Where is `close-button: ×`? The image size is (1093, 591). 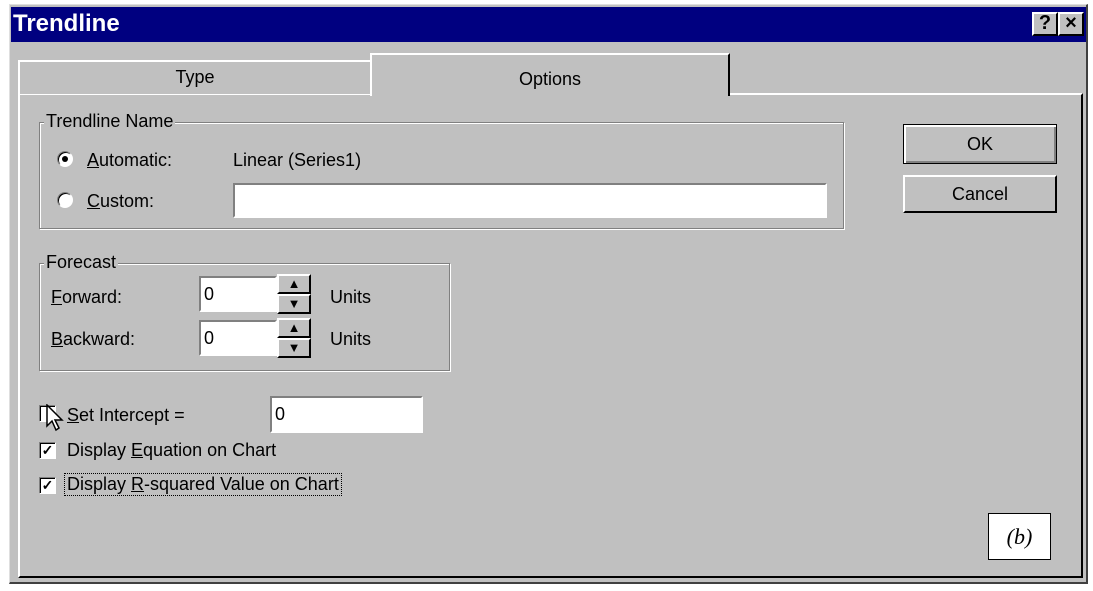
close-button: × is located at coordinates (1071, 24).